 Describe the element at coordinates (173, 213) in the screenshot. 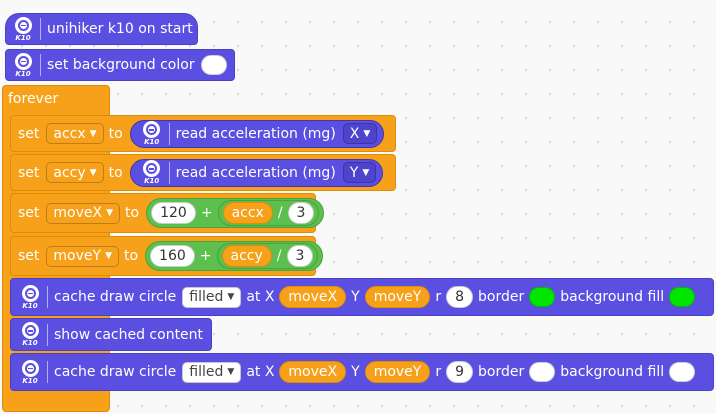

I see `number-input: 120` at that location.